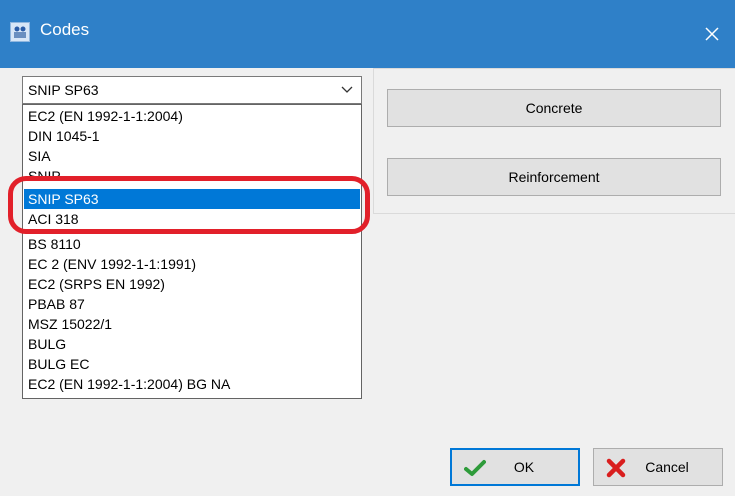  Describe the element at coordinates (20, 32) in the screenshot. I see `app-icon` at that location.